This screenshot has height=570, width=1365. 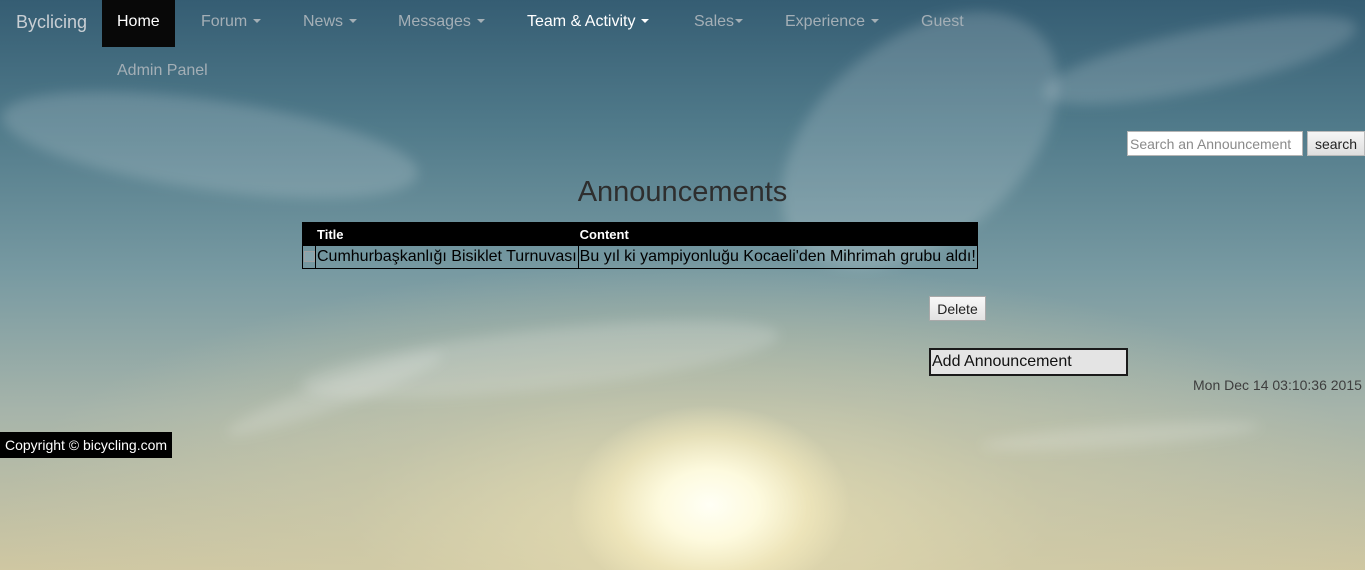 I want to click on nav-experience: Experience, so click(x=832, y=23).